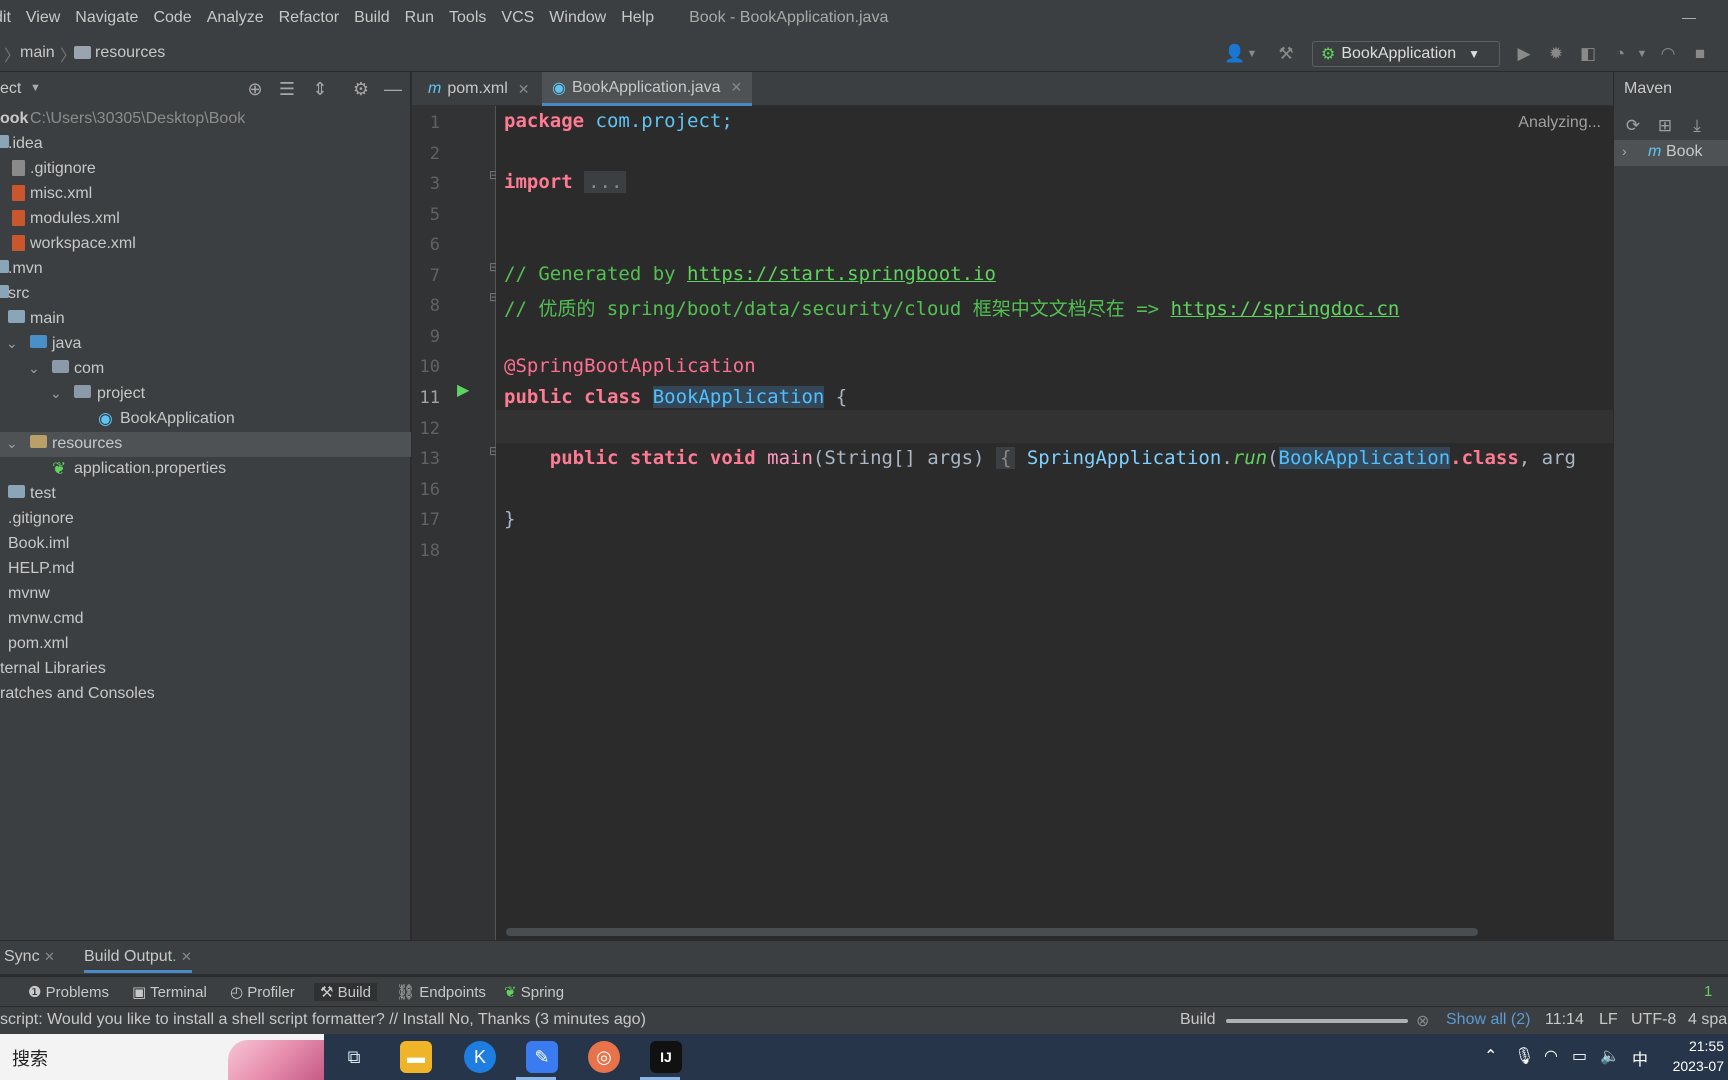 The width and height of the screenshot is (1728, 1080). What do you see at coordinates (393, 89) in the screenshot?
I see `hide-icon: —` at bounding box center [393, 89].